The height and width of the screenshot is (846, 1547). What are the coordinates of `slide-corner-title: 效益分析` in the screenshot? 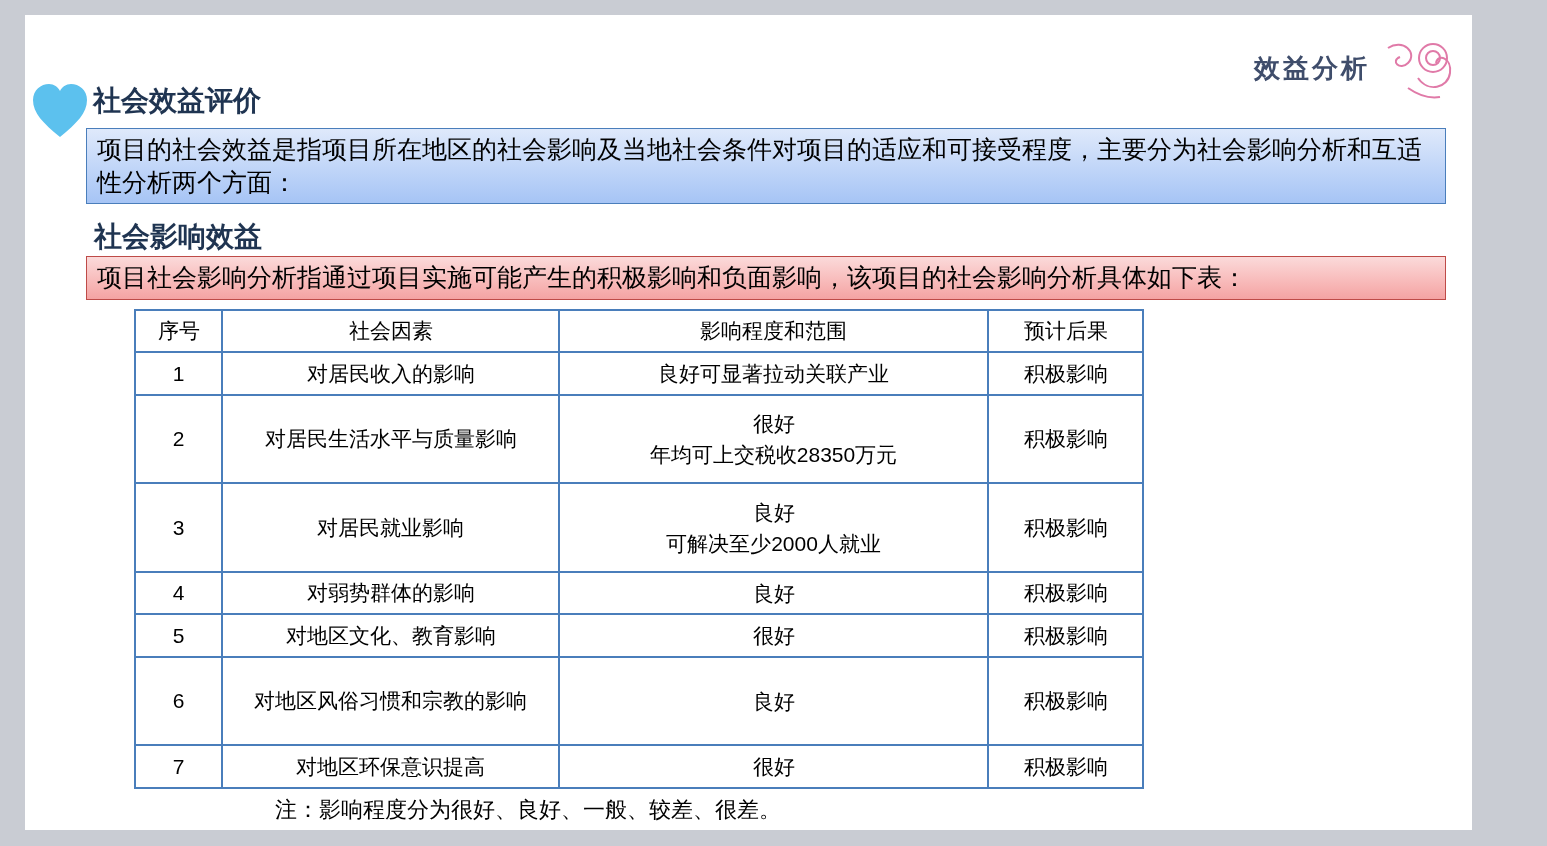 It's located at (1312, 68).